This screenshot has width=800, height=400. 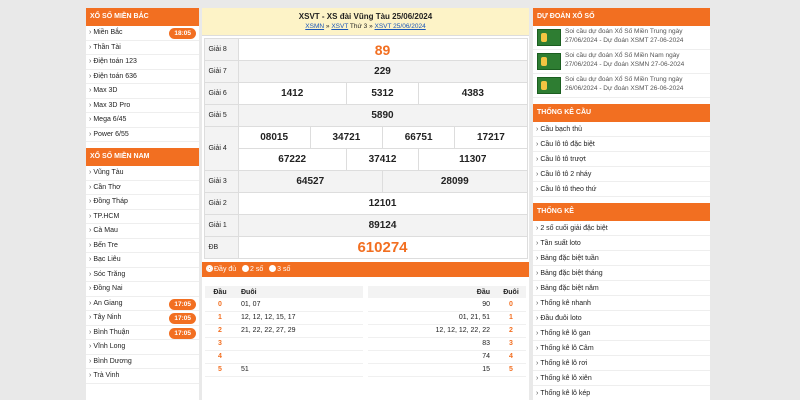 I want to click on option-full: Đầy đủ, so click(x=221, y=269).